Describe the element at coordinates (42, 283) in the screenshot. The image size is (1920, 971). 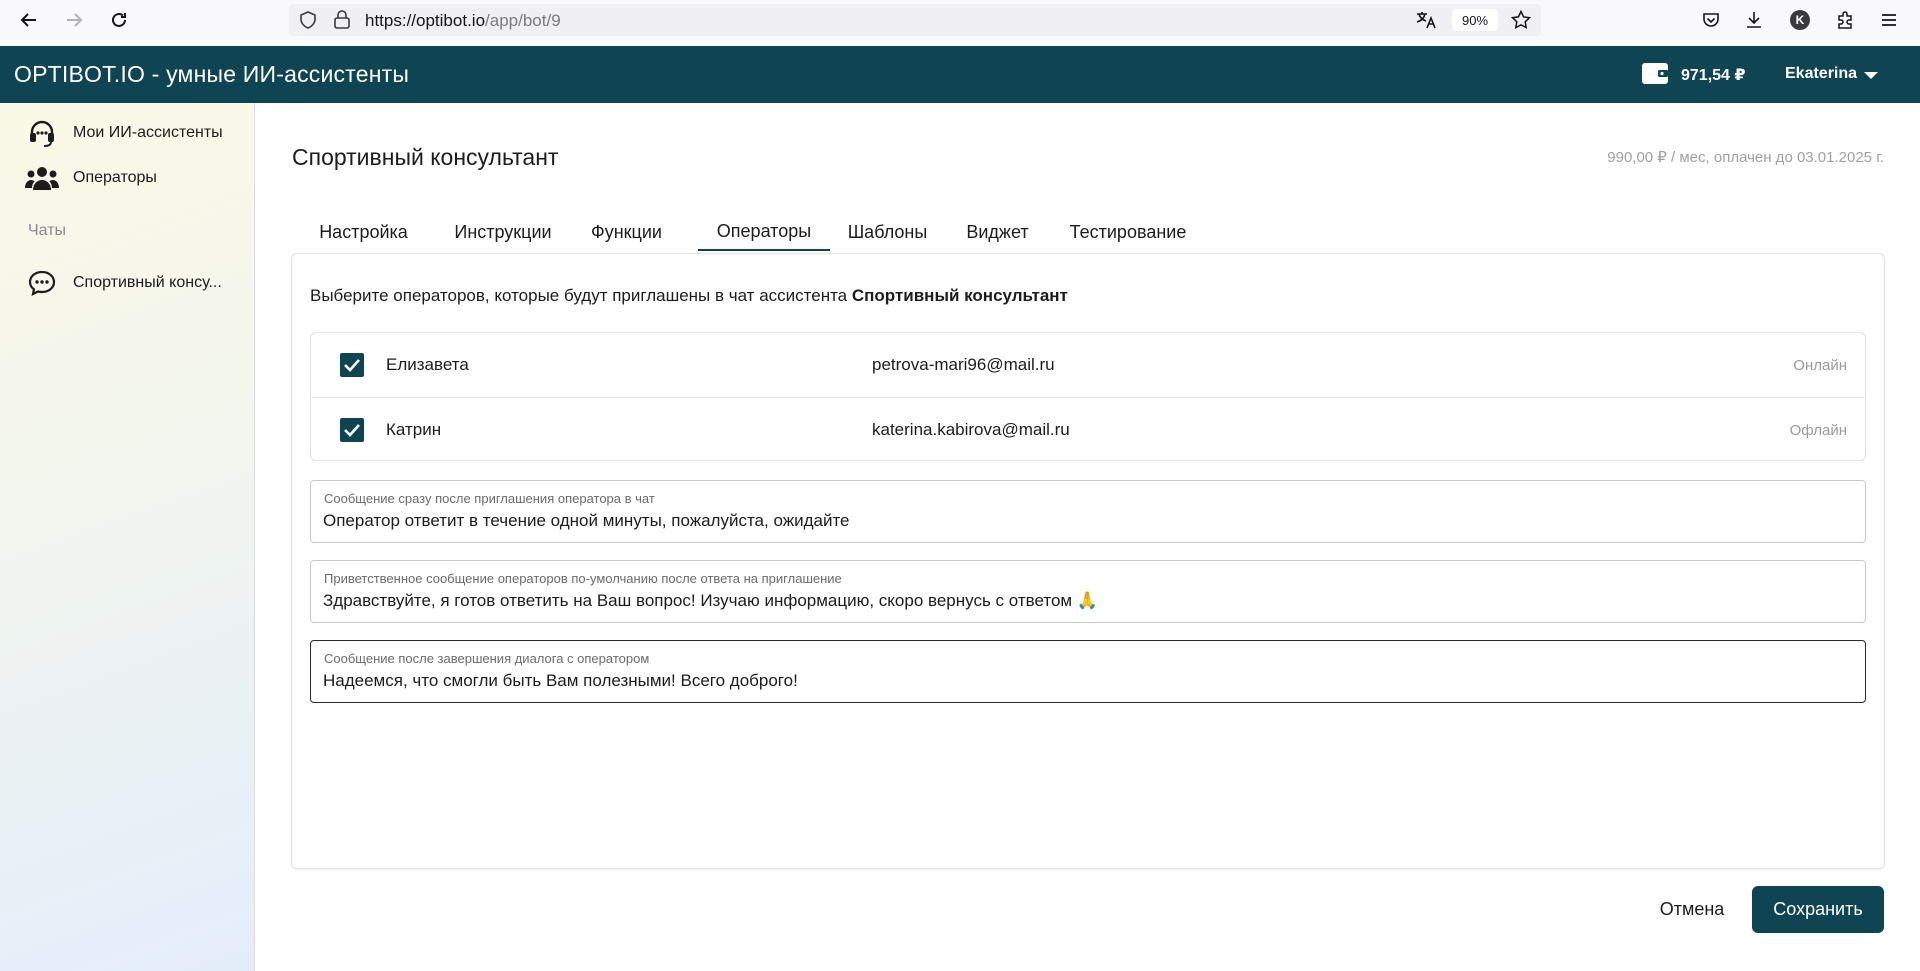
I see `chat-bubble-icon` at that location.